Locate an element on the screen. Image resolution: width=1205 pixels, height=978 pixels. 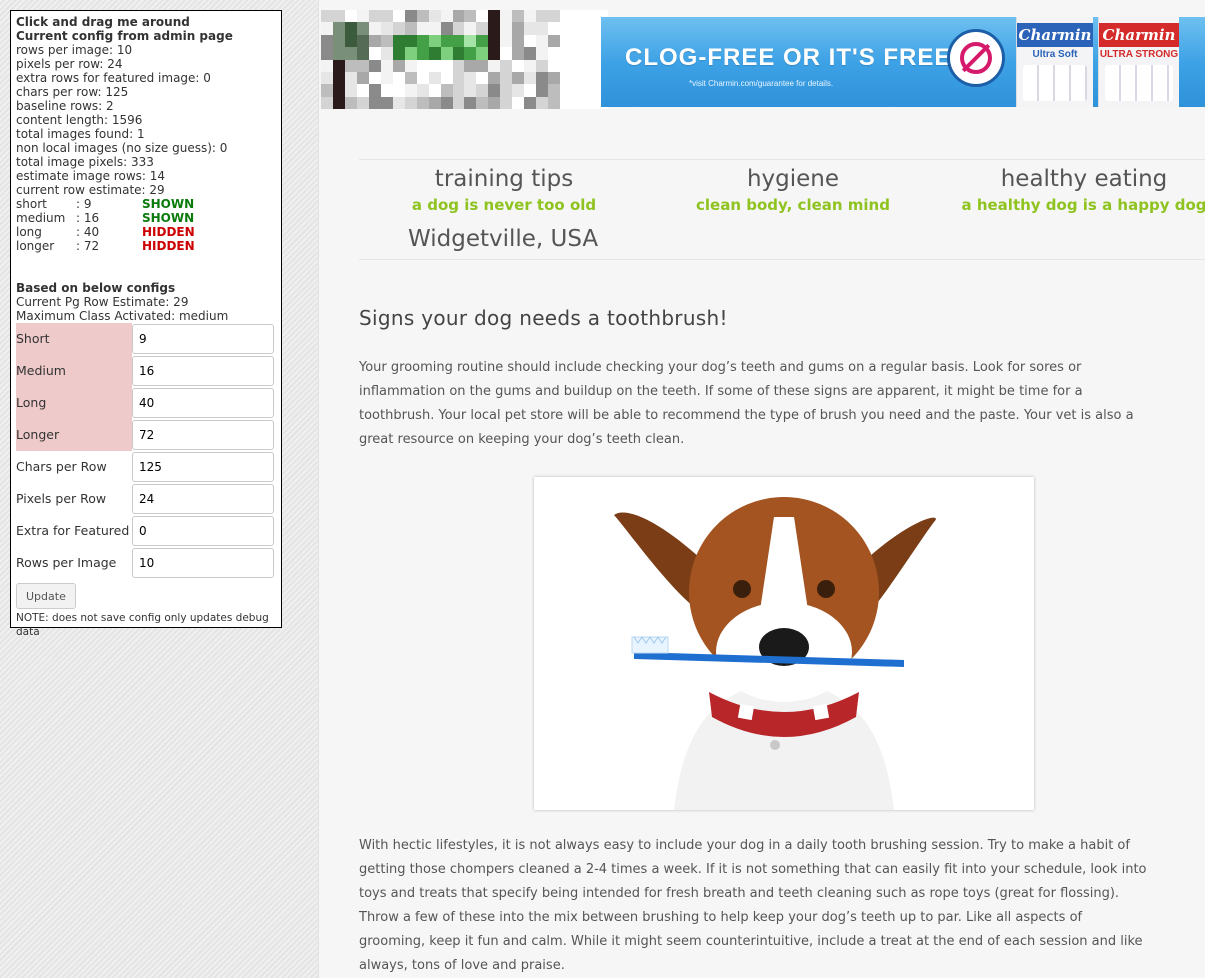
rows-per-image-input is located at coordinates (203, 563).